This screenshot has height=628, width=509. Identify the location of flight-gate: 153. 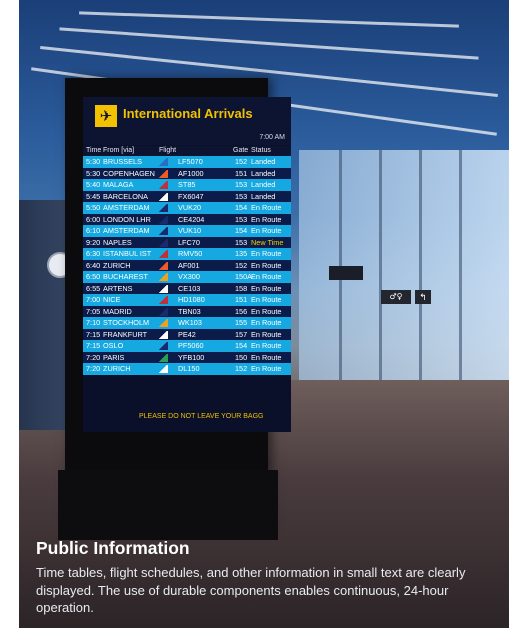
(241, 242).